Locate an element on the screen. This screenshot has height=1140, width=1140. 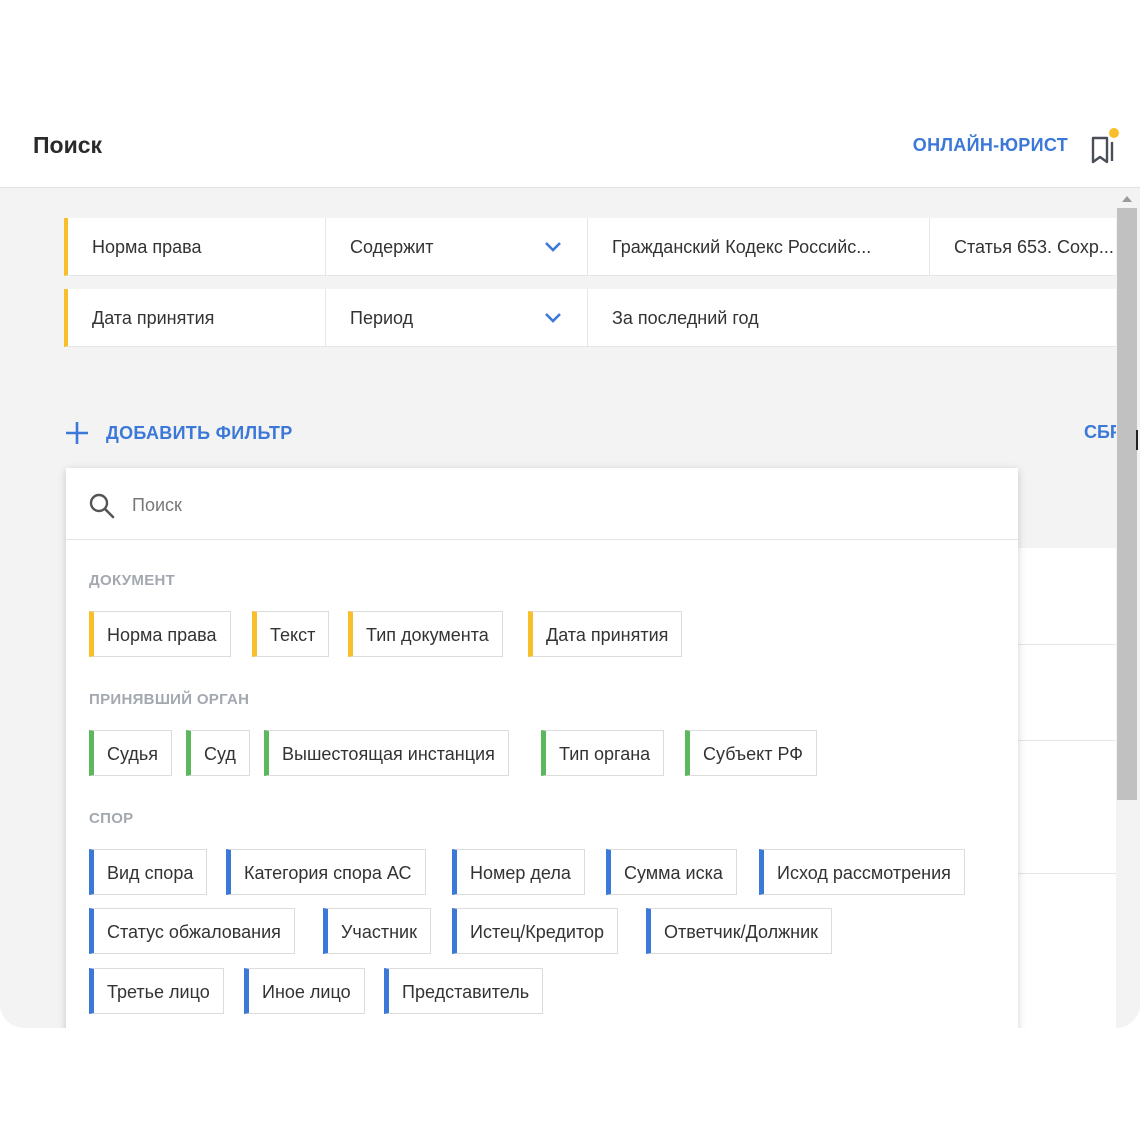
section-title-document: ДОКУМЕНТ is located at coordinates (132, 580).